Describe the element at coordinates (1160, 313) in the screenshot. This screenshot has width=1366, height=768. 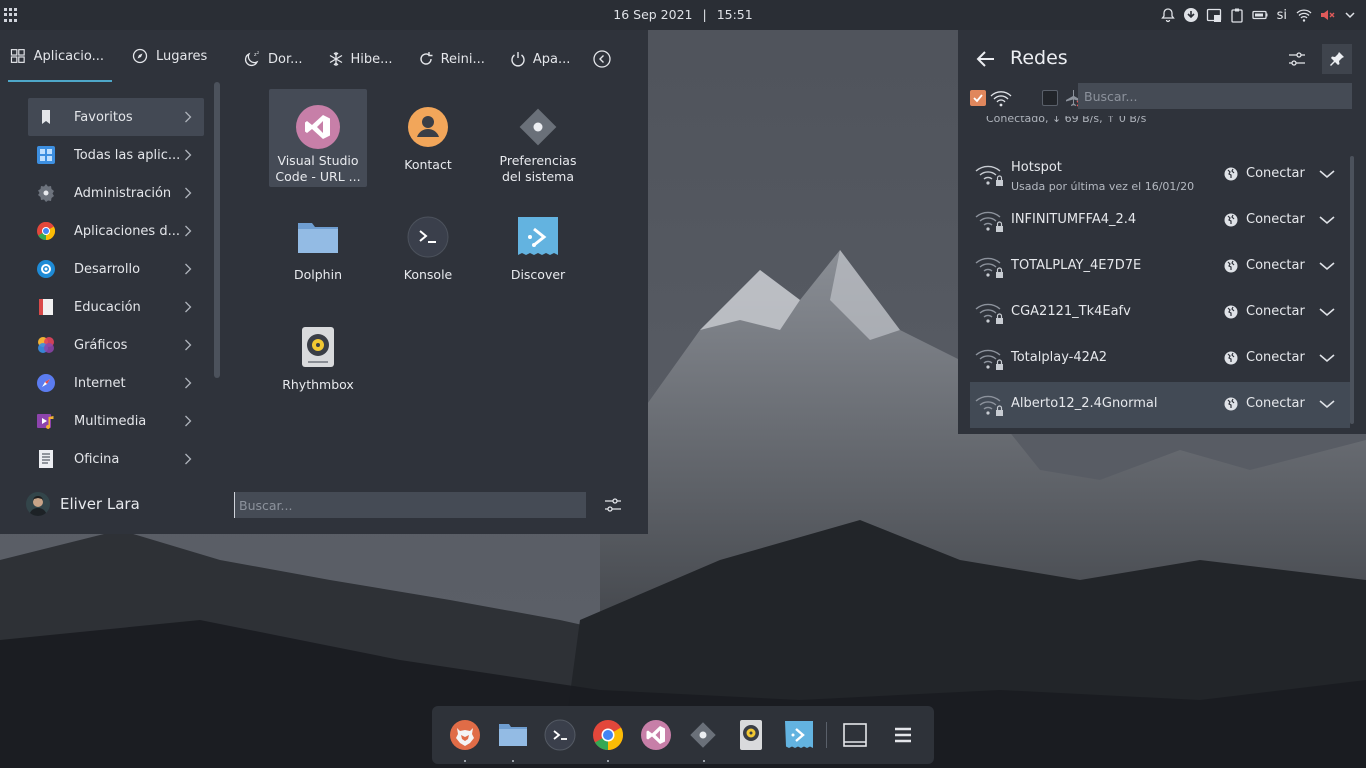
I see `network-item: CGA2121_Tk4Eafv Conectar` at that location.